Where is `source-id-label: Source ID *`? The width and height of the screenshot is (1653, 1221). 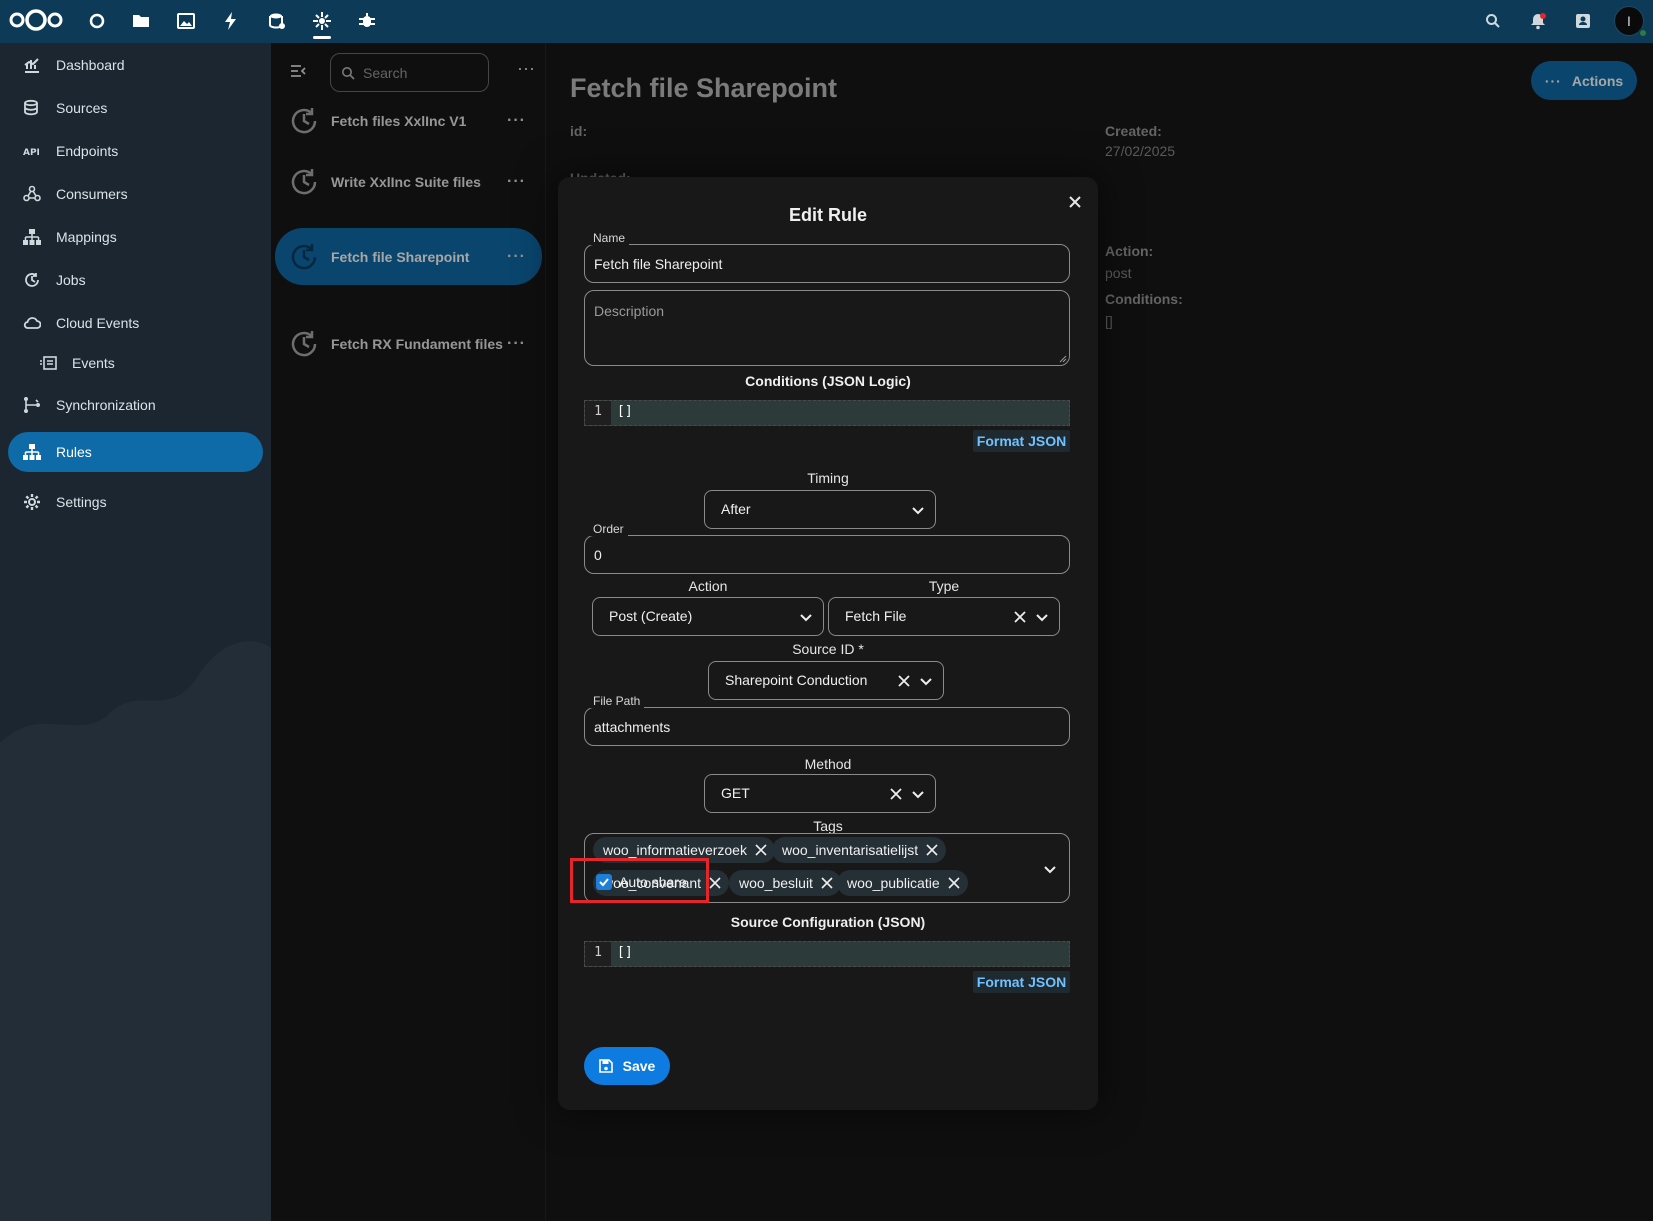 source-id-label: Source ID * is located at coordinates (828, 649).